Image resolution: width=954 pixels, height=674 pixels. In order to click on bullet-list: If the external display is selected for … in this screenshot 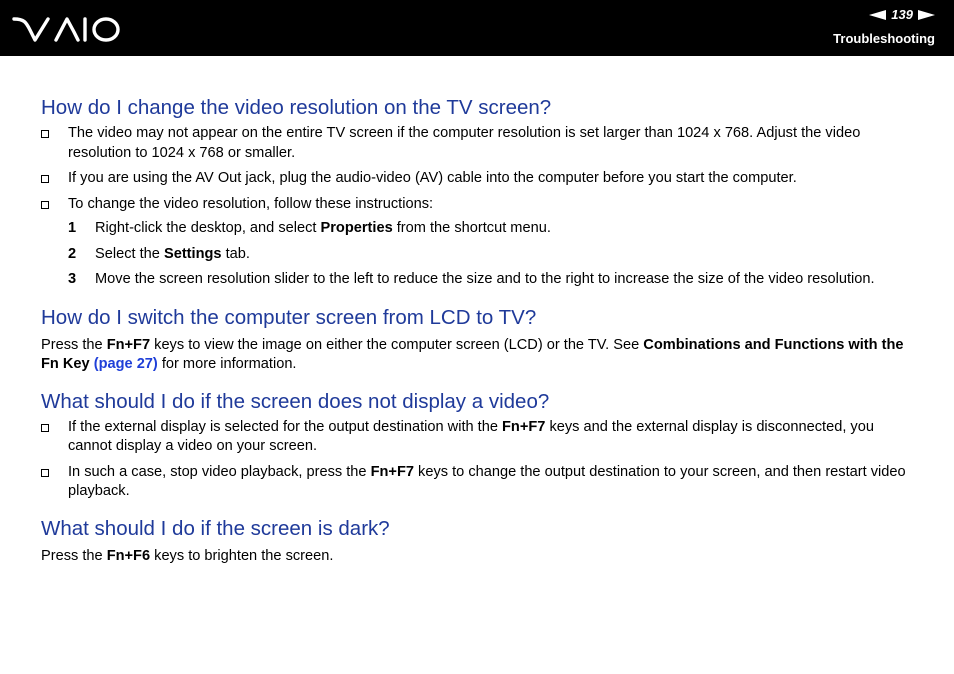, I will do `click(478, 460)`.